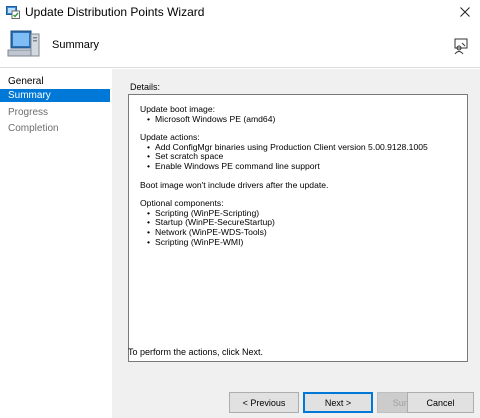  I want to click on close-icon, so click(465, 12).